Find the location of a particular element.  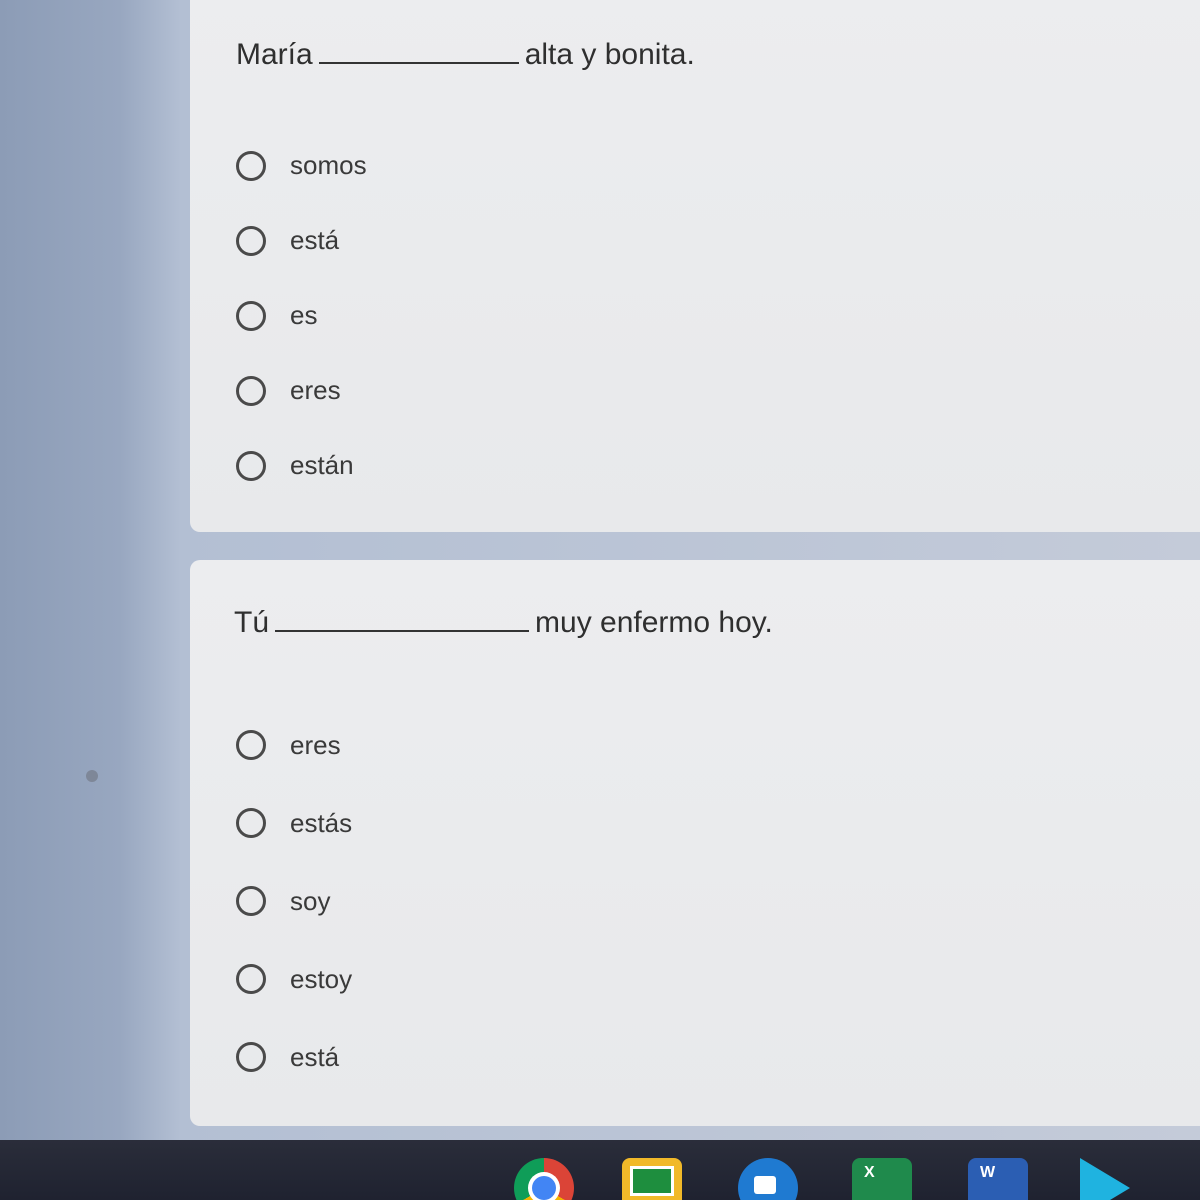

question-2-option-5: está is located at coordinates (294, 1057).